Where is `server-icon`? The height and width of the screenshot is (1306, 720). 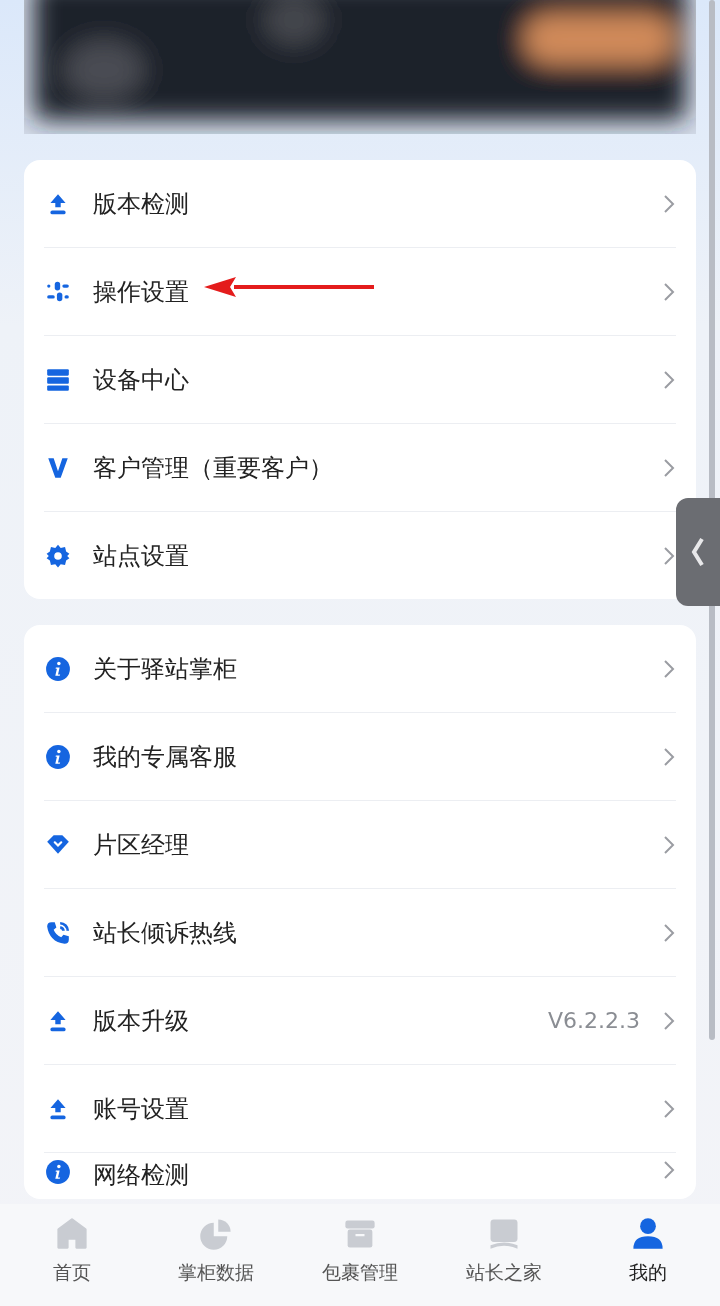 server-icon is located at coordinates (58, 379).